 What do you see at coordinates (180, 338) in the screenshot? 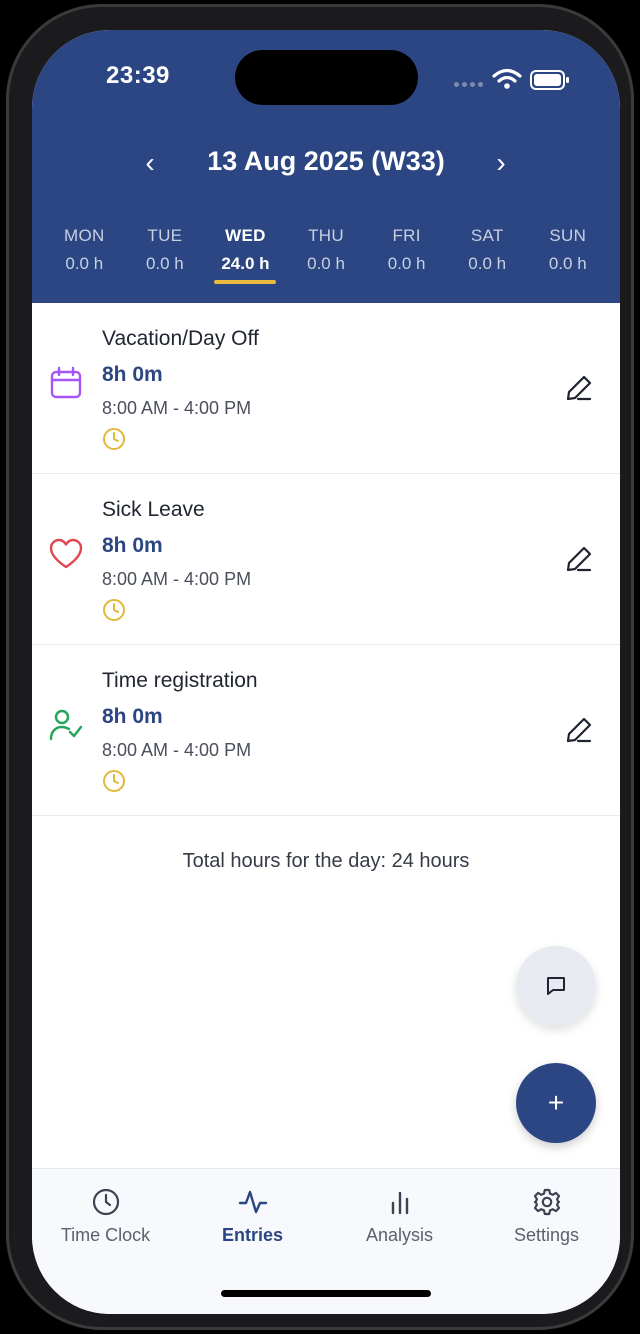
I see `entry-title: Vacation/Day Off` at bounding box center [180, 338].